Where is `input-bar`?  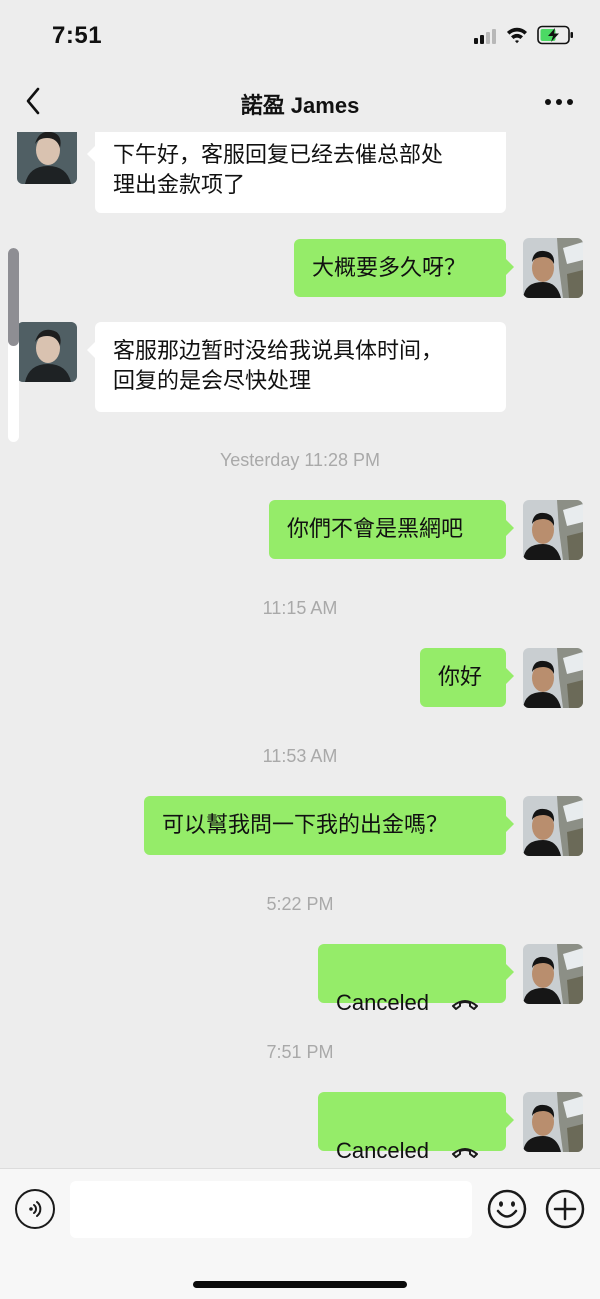 input-bar is located at coordinates (300, 1233).